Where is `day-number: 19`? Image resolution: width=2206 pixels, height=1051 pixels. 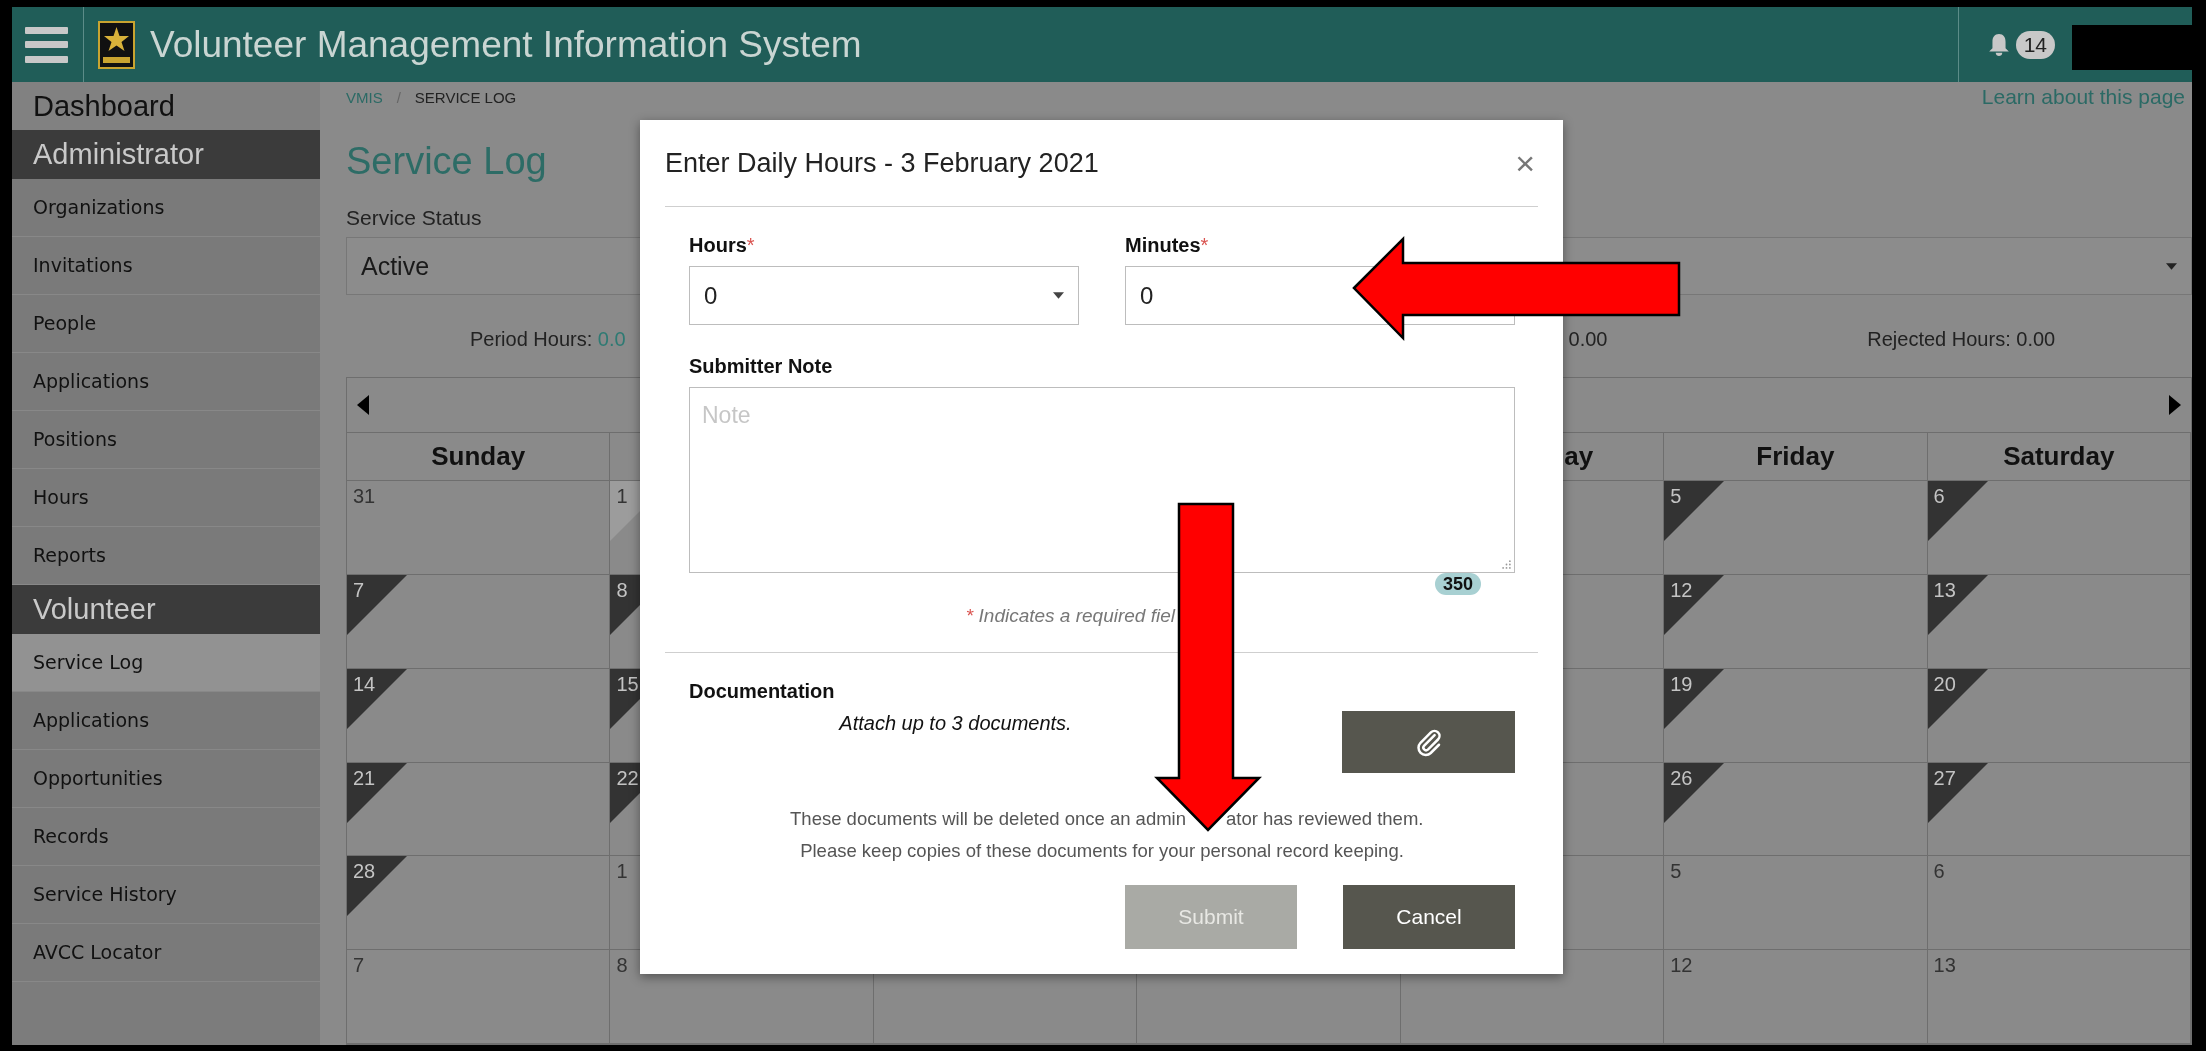 day-number: 19 is located at coordinates (1681, 684).